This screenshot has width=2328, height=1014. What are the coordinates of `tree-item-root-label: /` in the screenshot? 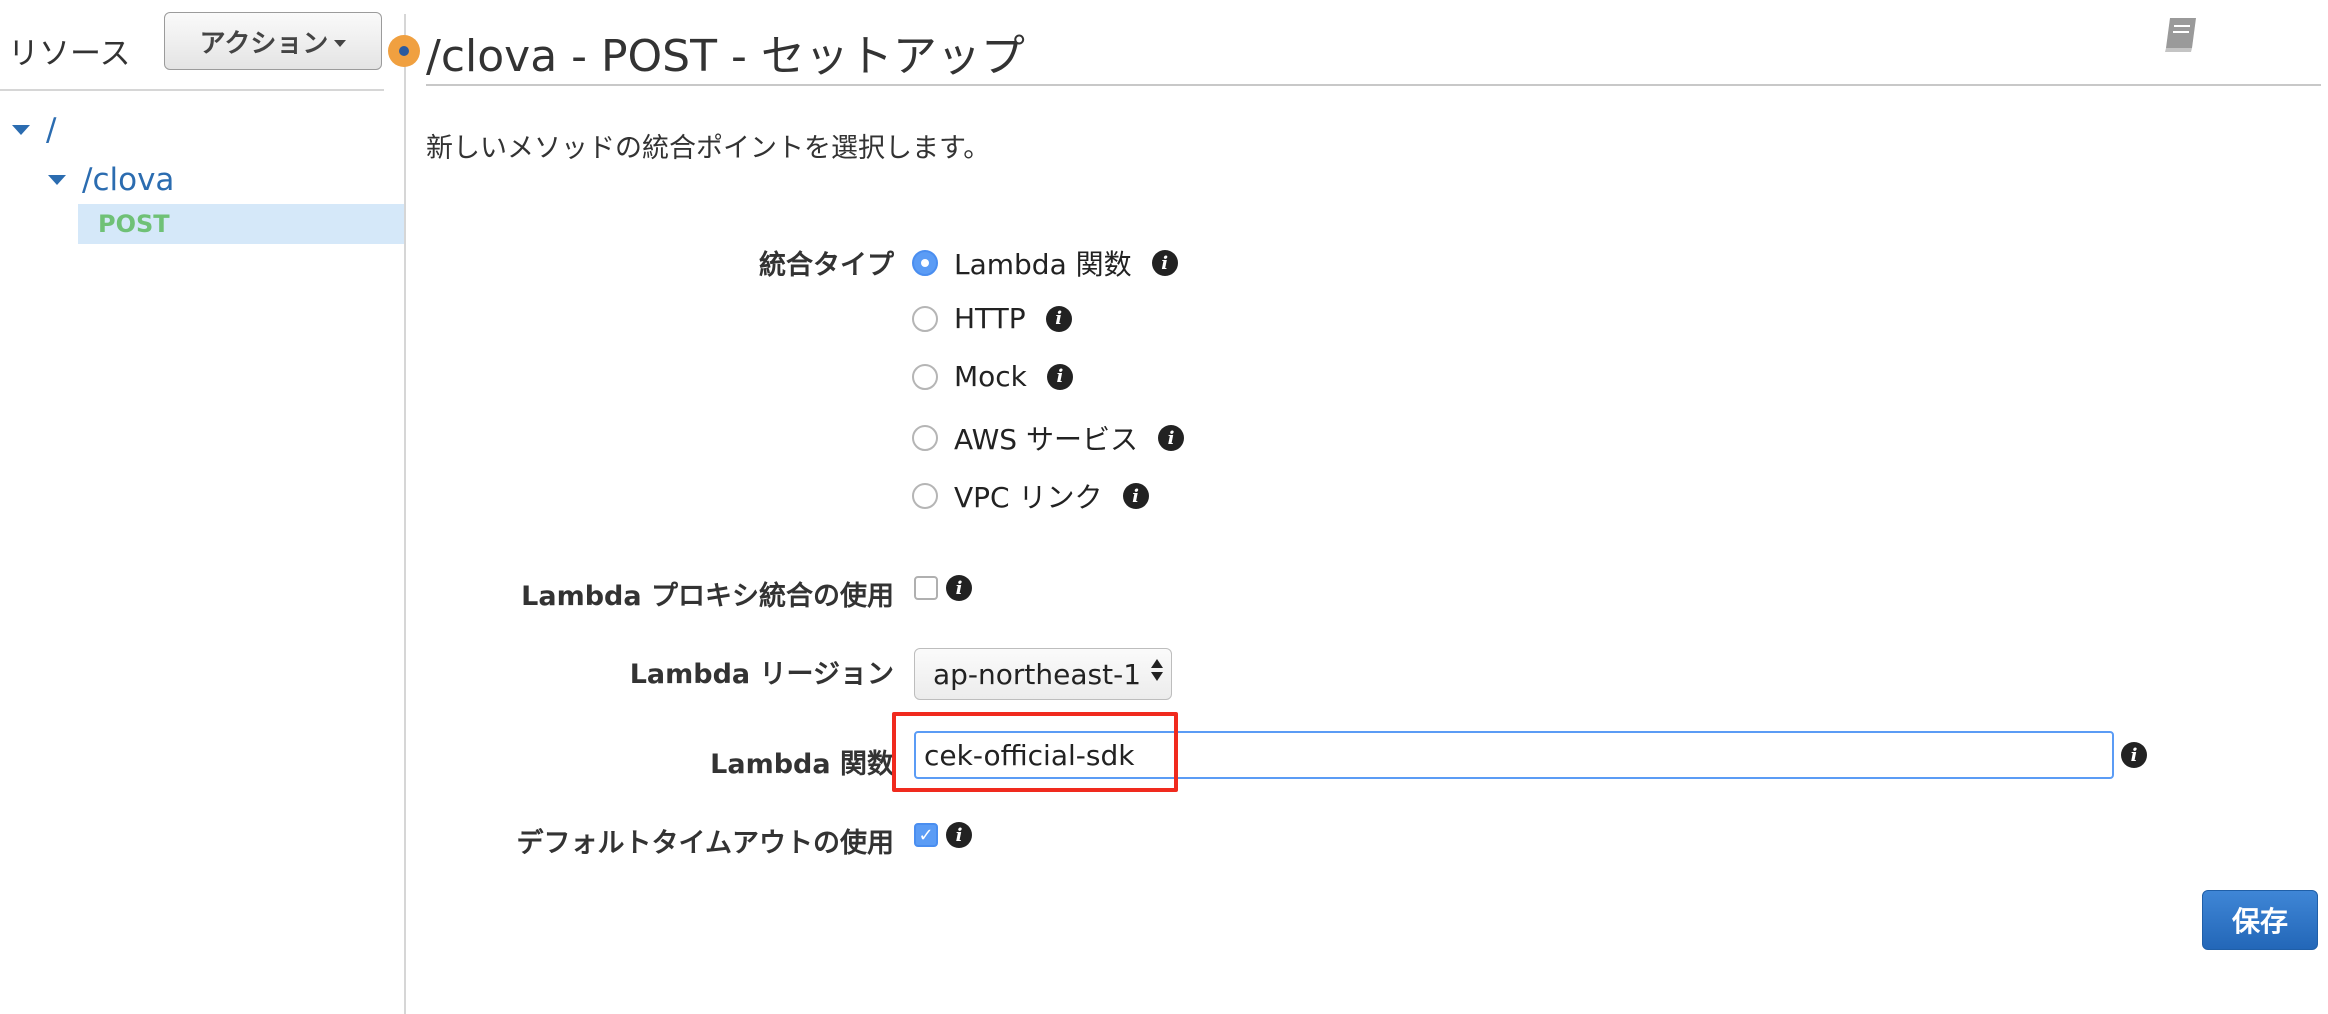 It's located at (51, 130).